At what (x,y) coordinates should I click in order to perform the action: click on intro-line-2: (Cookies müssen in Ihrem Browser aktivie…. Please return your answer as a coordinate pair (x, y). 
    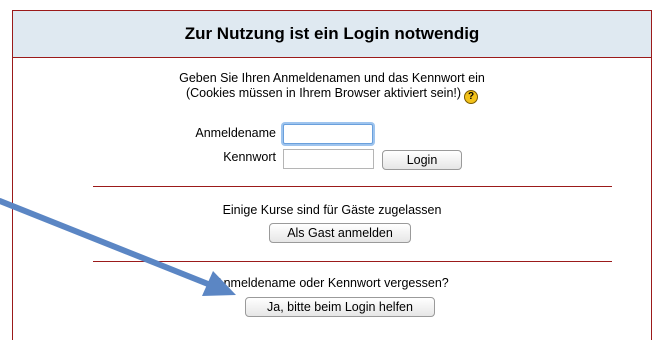
    Looking at the image, I should click on (332, 95).